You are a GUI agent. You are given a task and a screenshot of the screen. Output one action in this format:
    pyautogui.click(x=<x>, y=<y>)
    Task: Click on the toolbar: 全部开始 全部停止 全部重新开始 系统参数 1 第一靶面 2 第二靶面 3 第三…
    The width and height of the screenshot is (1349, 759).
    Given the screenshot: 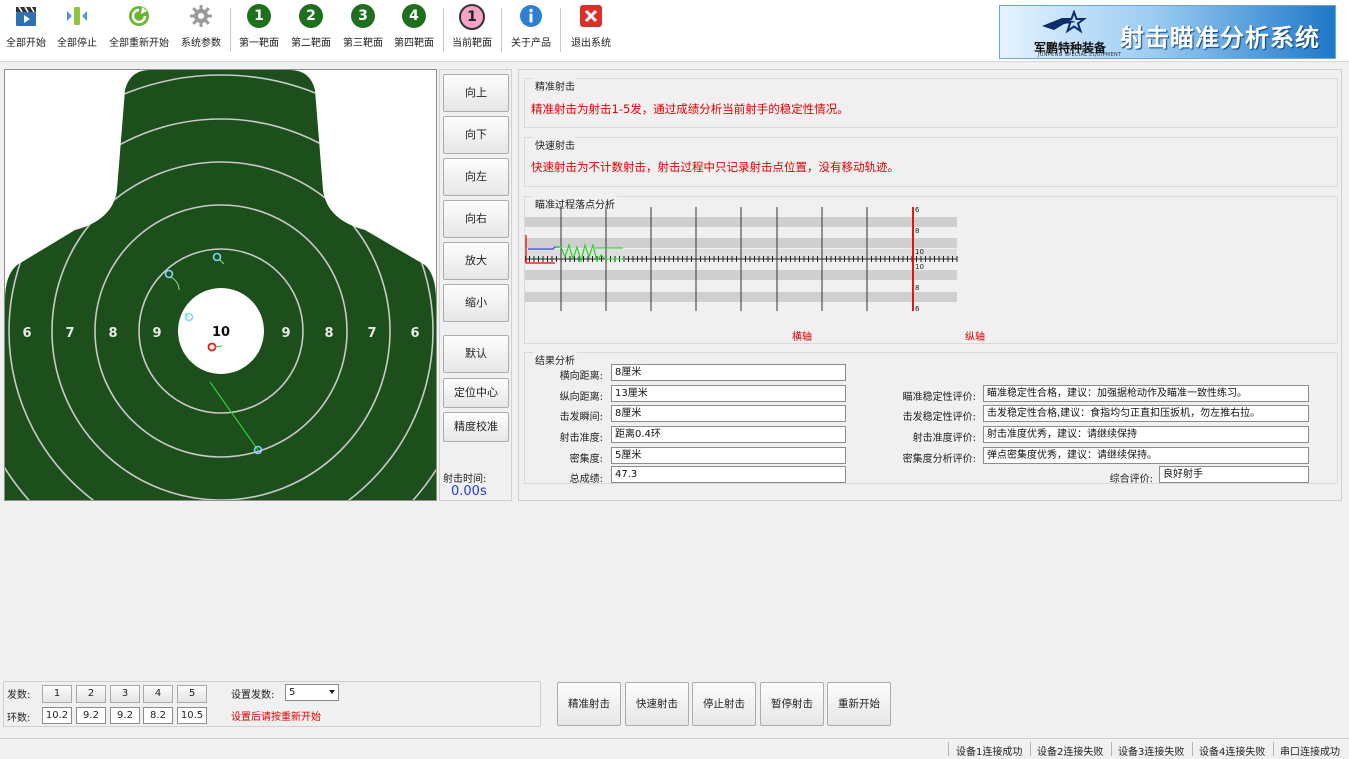 What is the action you would take?
    pyautogui.click(x=674, y=31)
    